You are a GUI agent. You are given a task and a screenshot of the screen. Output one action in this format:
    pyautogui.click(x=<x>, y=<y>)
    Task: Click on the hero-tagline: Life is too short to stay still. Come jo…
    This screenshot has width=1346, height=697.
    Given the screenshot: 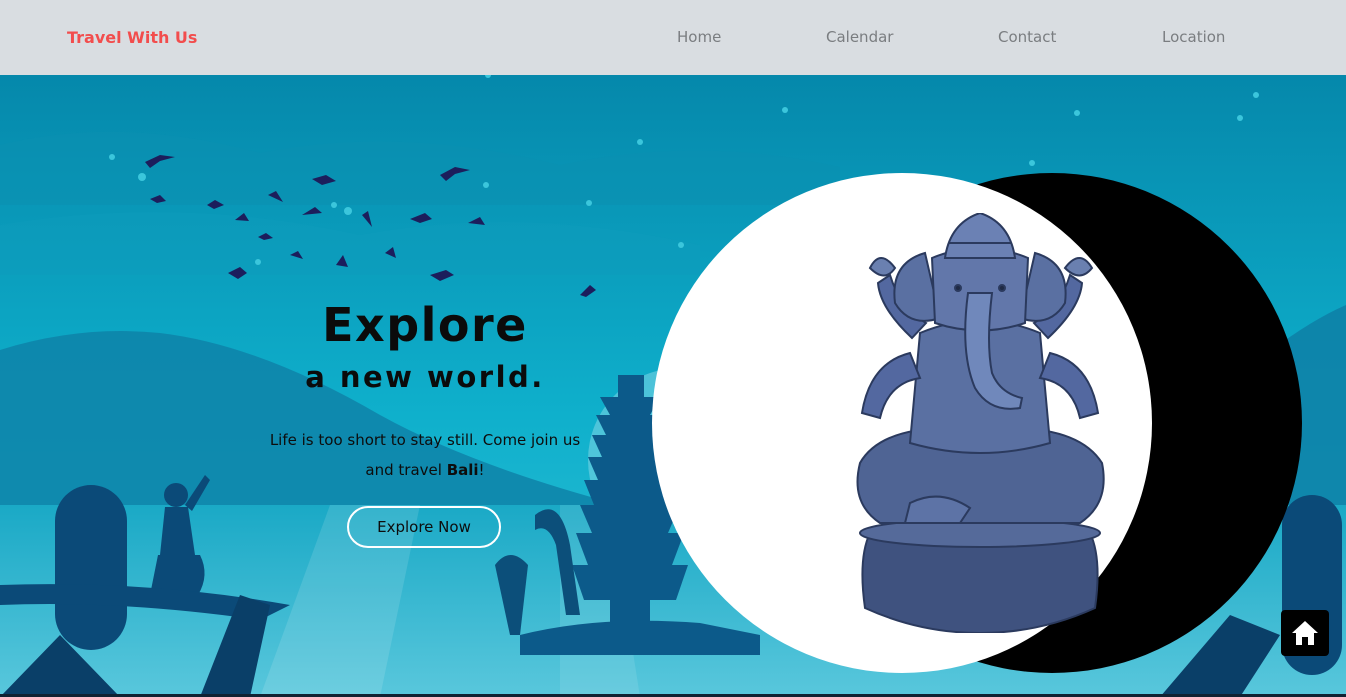 What is the action you would take?
    pyautogui.click(x=425, y=455)
    